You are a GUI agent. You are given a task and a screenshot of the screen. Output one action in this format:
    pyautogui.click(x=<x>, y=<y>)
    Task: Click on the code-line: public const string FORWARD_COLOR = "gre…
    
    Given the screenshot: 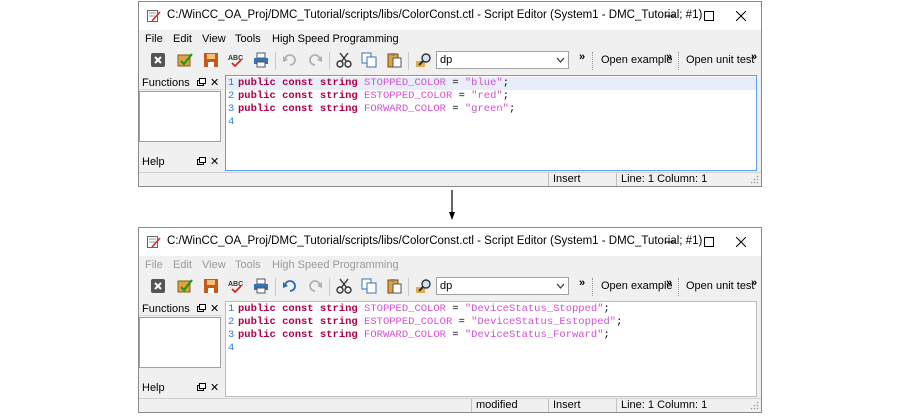 What is the action you would take?
    pyautogui.click(x=376, y=109)
    